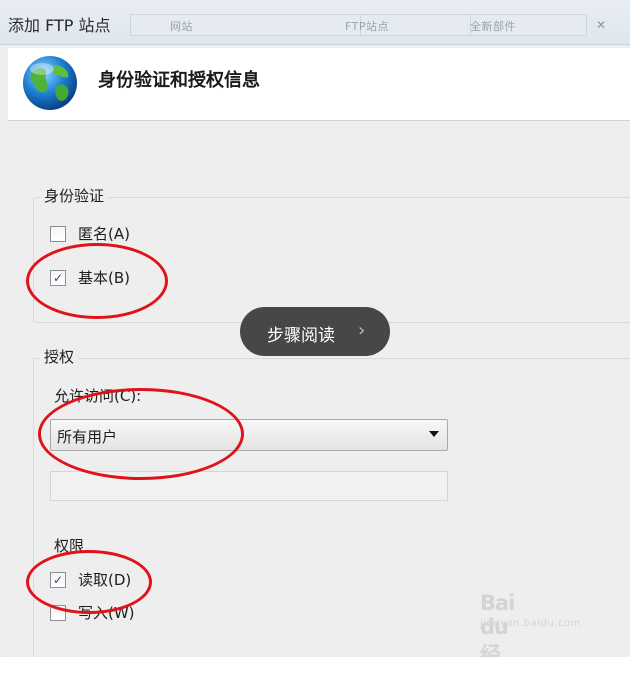 The height and width of the screenshot is (675, 642). What do you see at coordinates (58, 613) in the screenshot?
I see `write-checkbox` at bounding box center [58, 613].